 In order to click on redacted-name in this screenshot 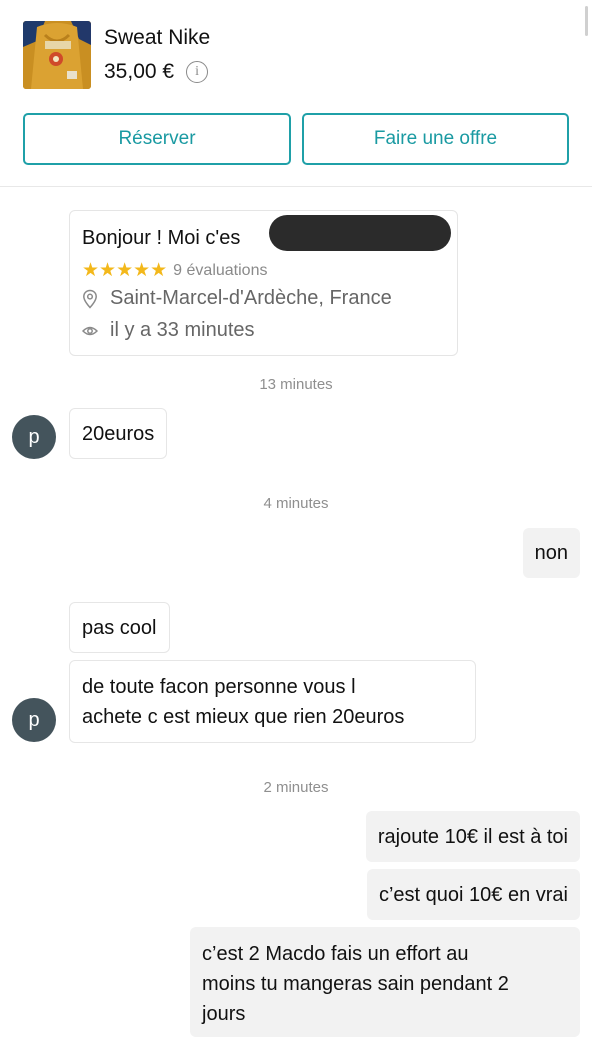, I will do `click(360, 233)`.